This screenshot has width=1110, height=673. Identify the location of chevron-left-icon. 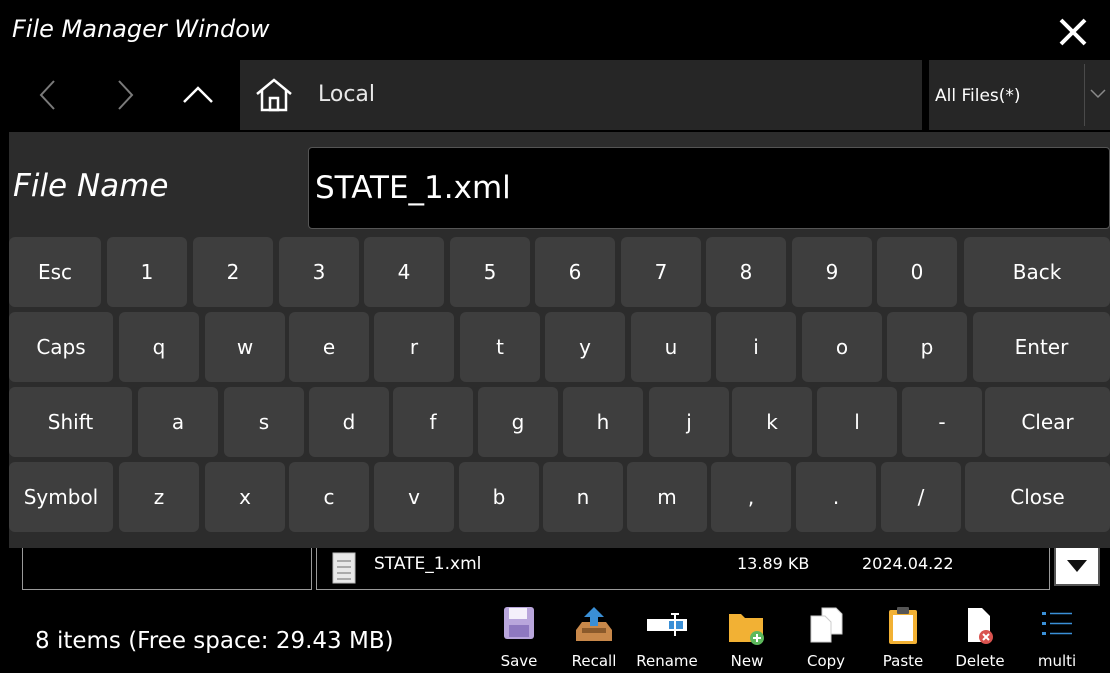
(47, 95).